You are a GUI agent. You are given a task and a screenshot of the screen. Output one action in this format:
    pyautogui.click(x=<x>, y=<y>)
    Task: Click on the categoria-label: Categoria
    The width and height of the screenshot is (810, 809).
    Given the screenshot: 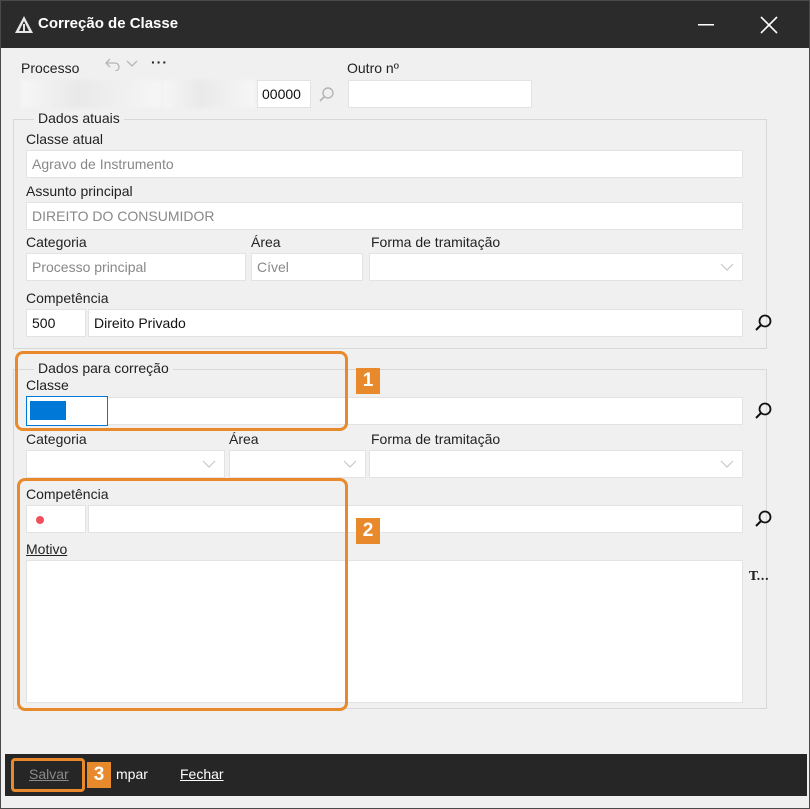 What is the action you would take?
    pyautogui.click(x=56, y=439)
    